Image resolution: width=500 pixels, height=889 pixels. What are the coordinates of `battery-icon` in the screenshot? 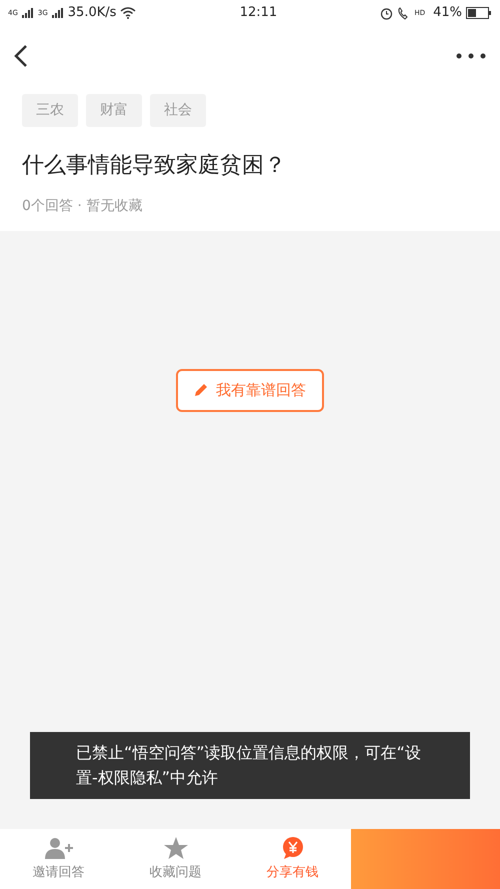 It's located at (479, 13).